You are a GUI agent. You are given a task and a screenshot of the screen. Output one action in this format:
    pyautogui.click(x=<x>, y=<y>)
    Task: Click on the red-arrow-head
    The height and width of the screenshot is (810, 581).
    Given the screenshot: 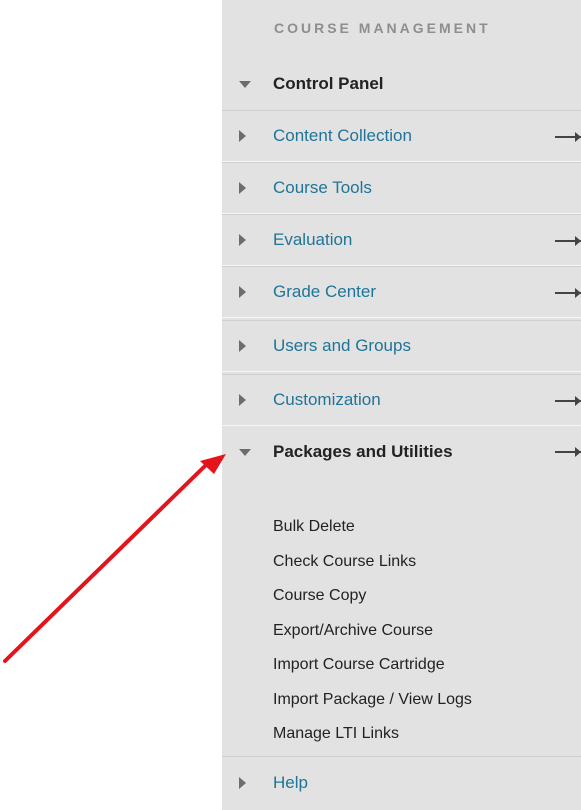 What is the action you would take?
    pyautogui.click(x=213, y=464)
    